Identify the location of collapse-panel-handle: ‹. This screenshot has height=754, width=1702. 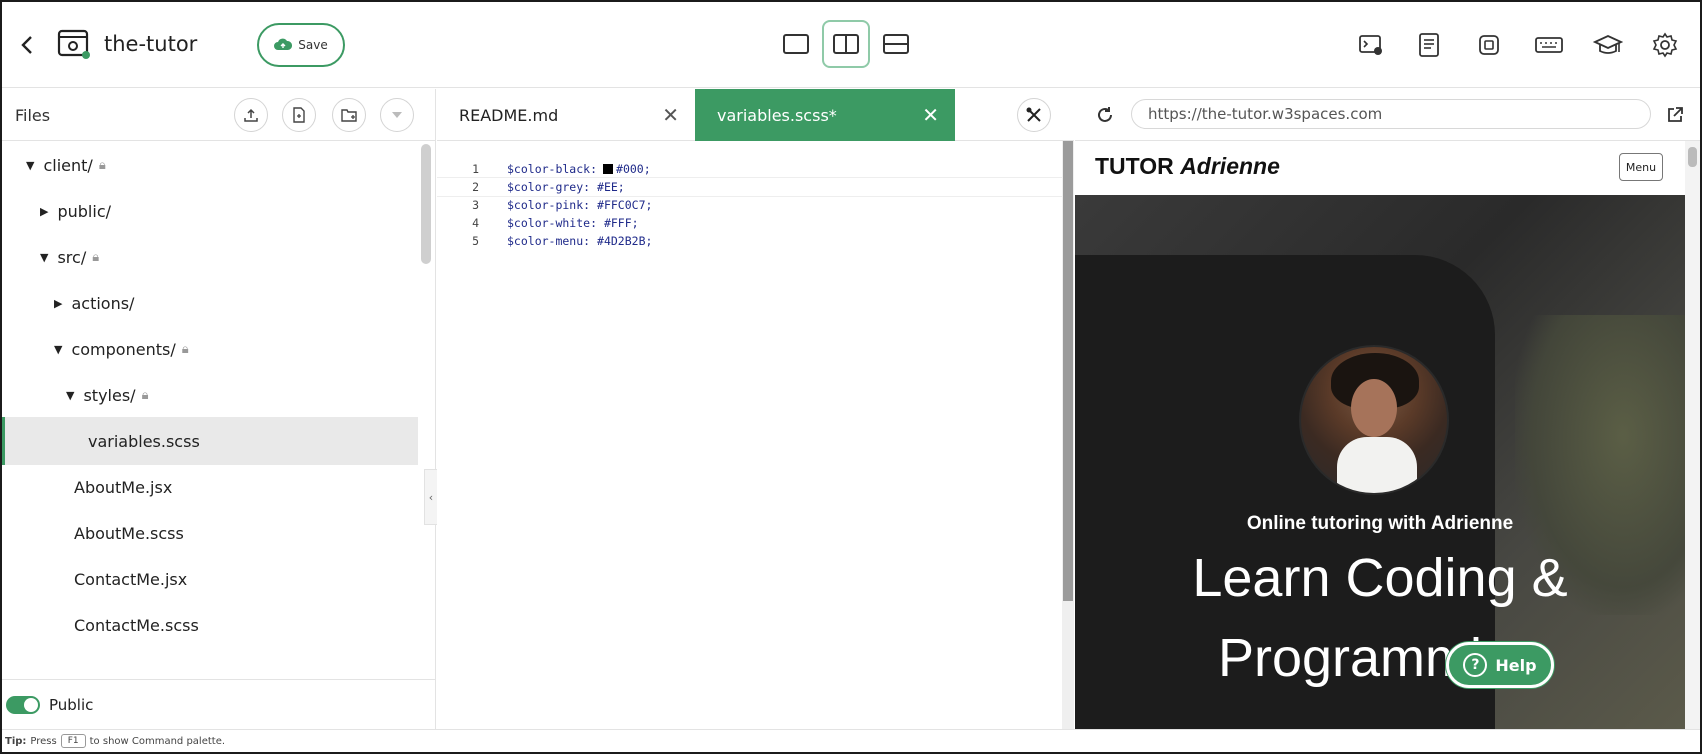
(431, 497).